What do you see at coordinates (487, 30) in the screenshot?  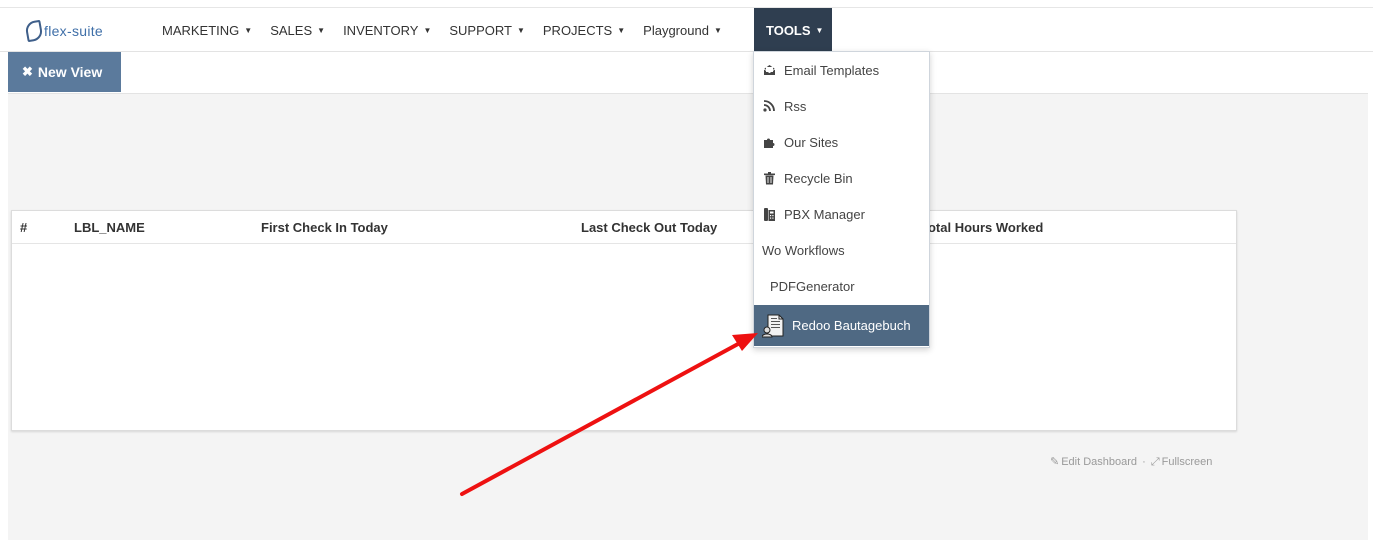 I see `nav-support: SUPPORT ▼` at bounding box center [487, 30].